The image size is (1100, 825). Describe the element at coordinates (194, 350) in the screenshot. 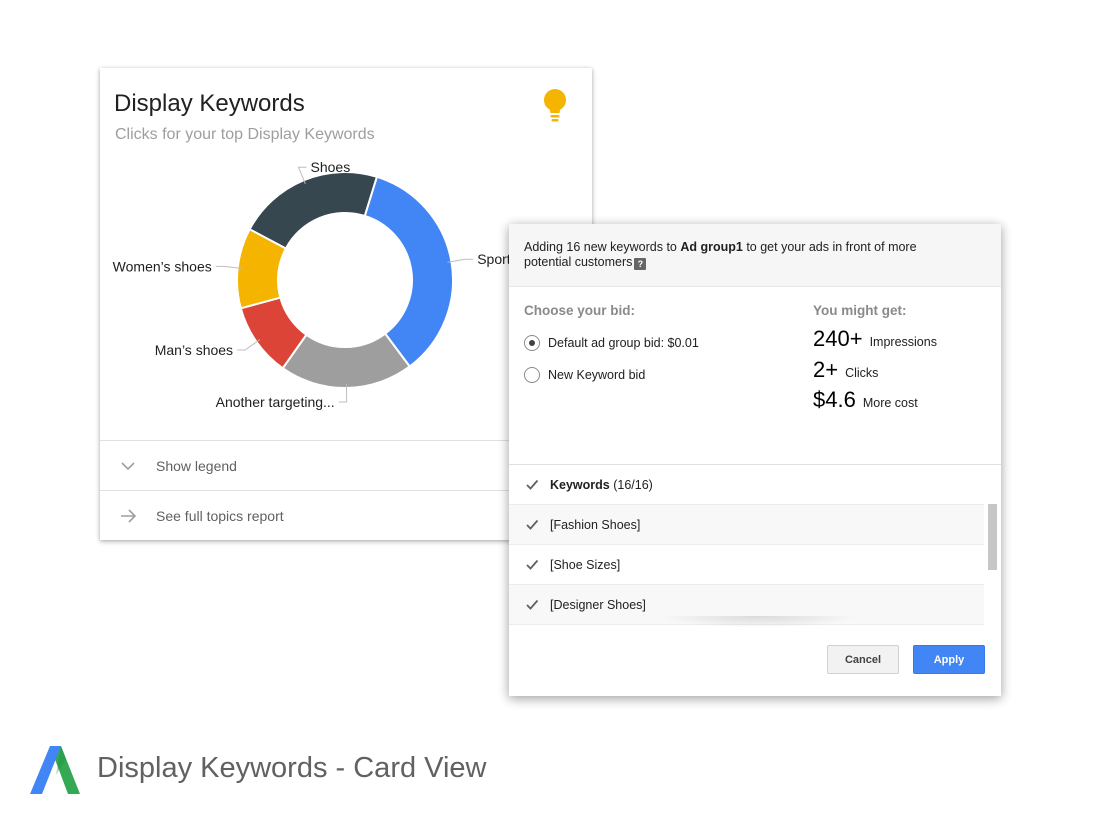

I see `slice-label: Man’s shoes` at that location.